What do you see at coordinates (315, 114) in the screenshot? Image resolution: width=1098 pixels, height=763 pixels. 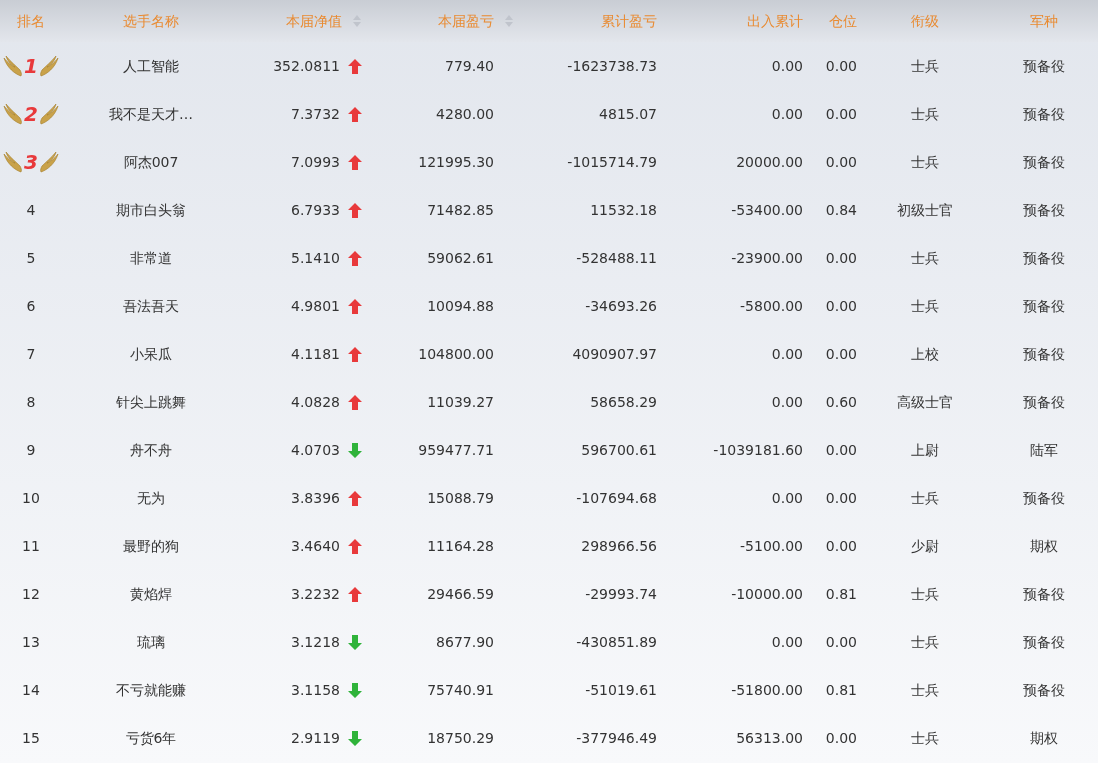 I see `net-value: 7.3732` at bounding box center [315, 114].